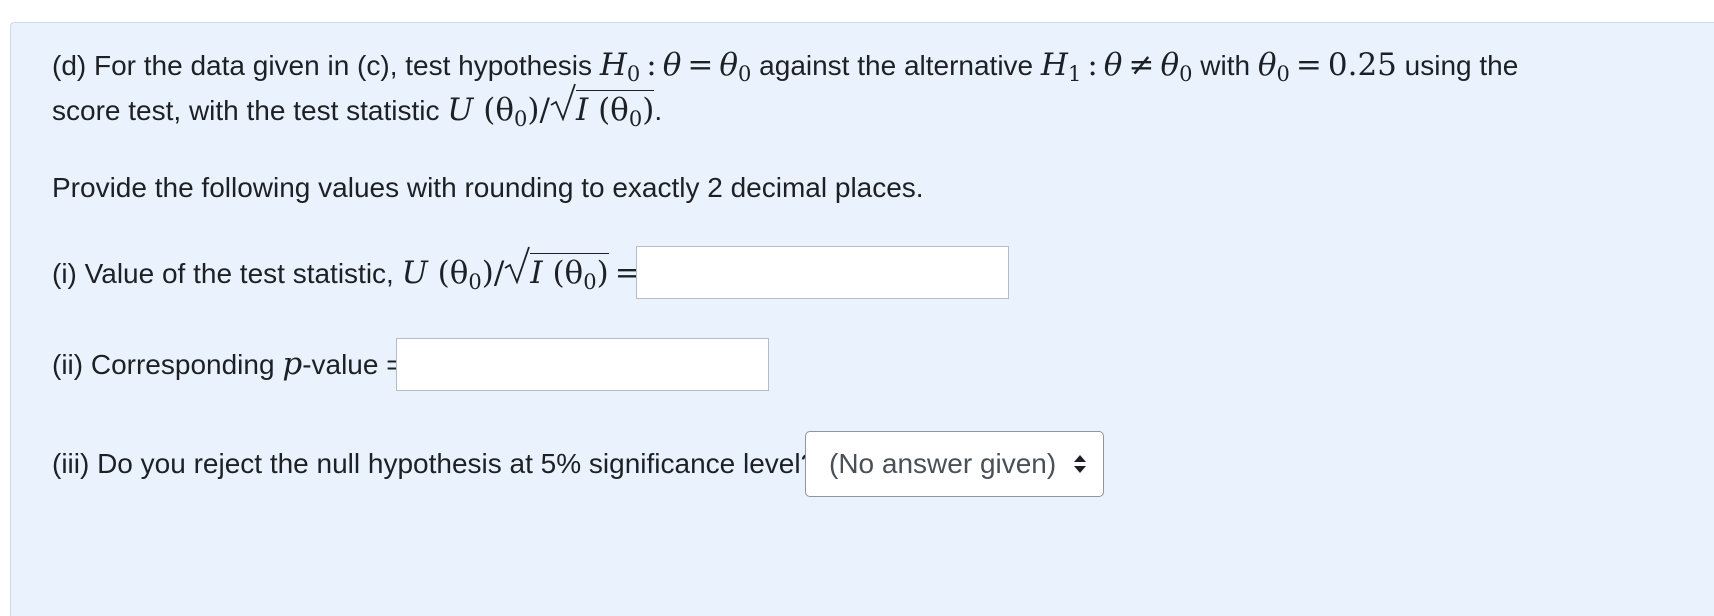 This screenshot has width=1714, height=616. I want to click on part-ii-label: (ii) Corresponding, so click(167, 364).